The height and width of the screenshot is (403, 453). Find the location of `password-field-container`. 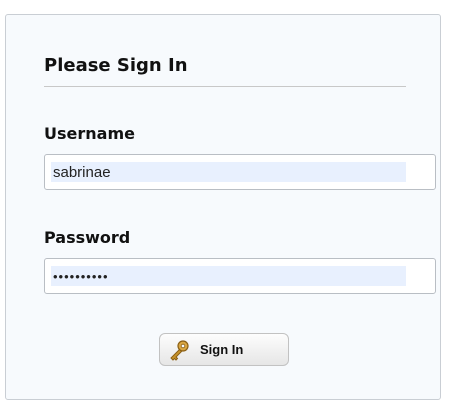

password-field-container is located at coordinates (240, 276).